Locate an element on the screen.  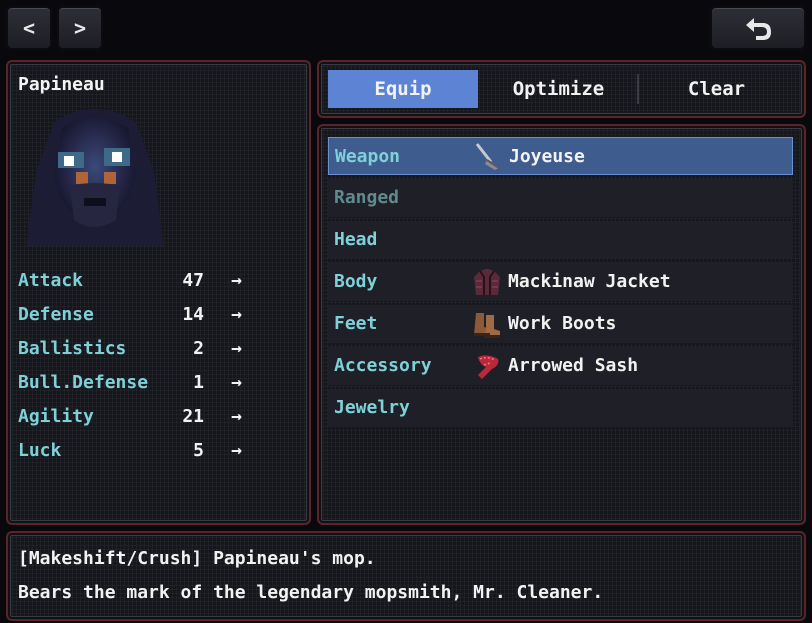
stat-value: 21 is located at coordinates (193, 416).